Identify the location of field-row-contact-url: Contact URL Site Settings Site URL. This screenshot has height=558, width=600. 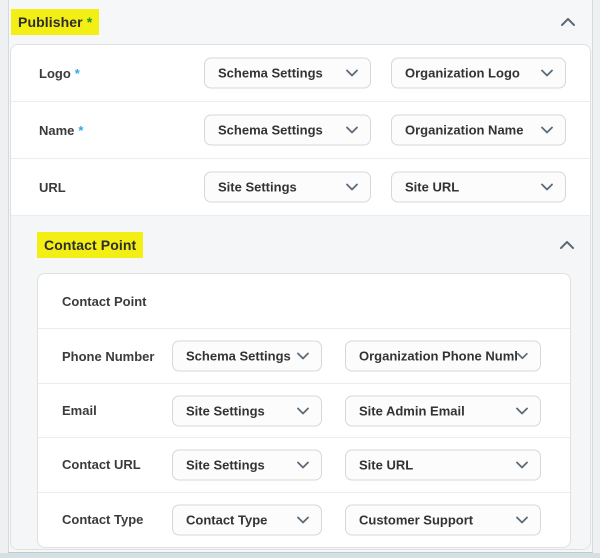
(304, 465).